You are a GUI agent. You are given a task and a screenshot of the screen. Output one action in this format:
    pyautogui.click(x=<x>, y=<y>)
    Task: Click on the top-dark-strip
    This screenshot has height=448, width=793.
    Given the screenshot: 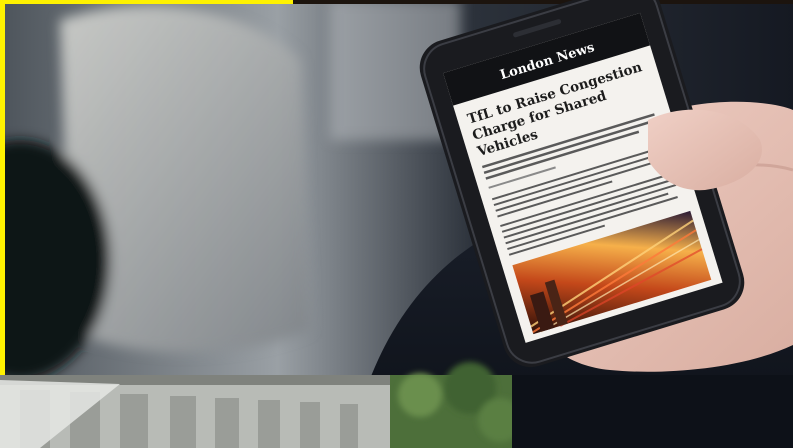 What is the action you would take?
    pyautogui.click(x=543, y=2)
    